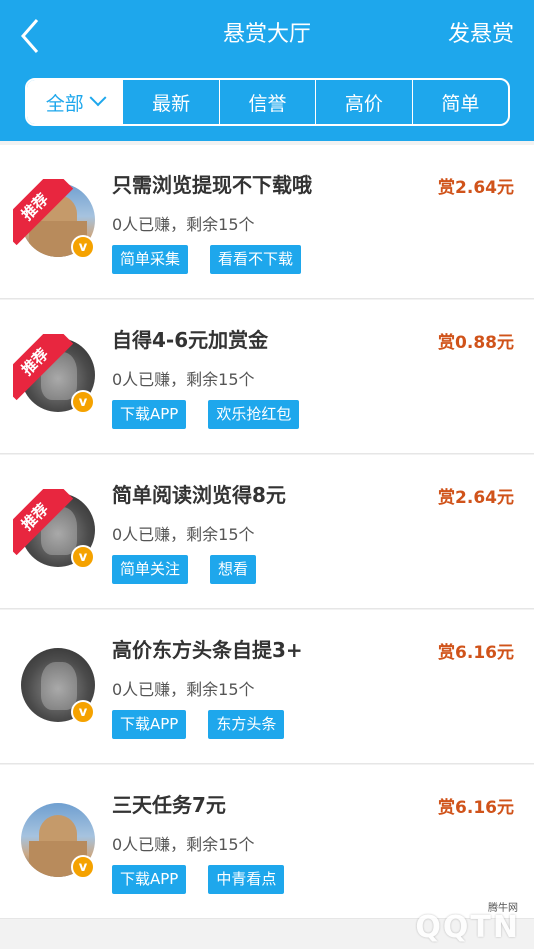 The image size is (534, 949). Describe the element at coordinates (206, 414) in the screenshot. I see `tag-group: 下载APP 欢乐抢红包` at that location.